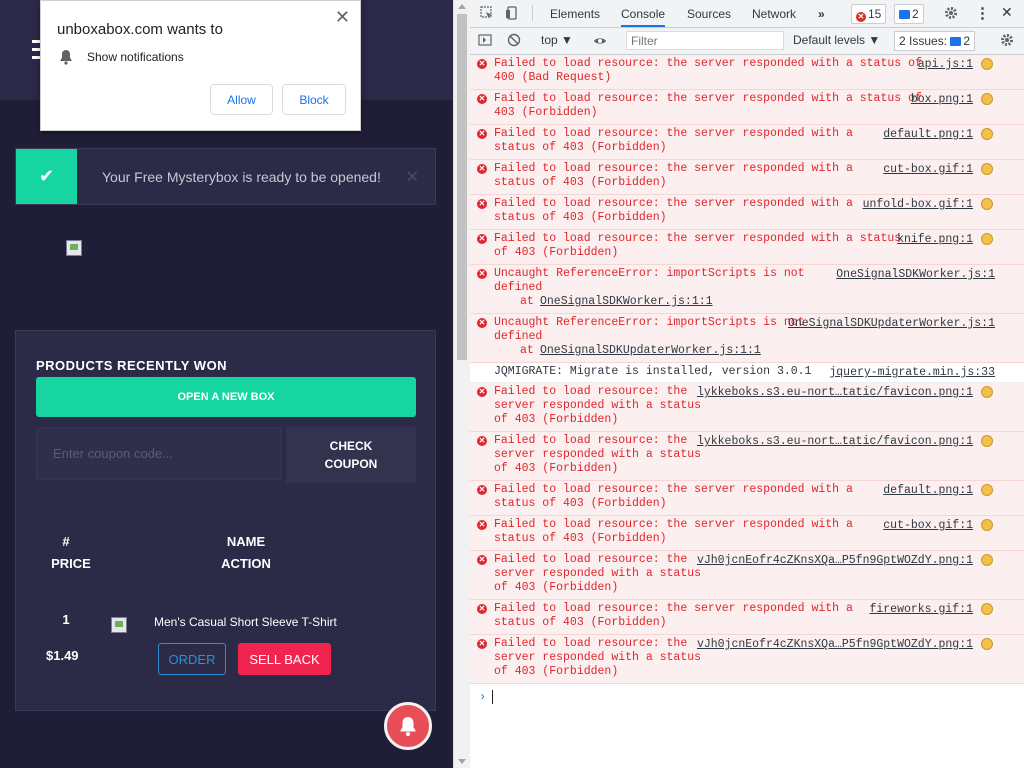 This screenshot has height=768, width=1024. Describe the element at coordinates (492, 697) in the screenshot. I see `console-input-caret` at that location.